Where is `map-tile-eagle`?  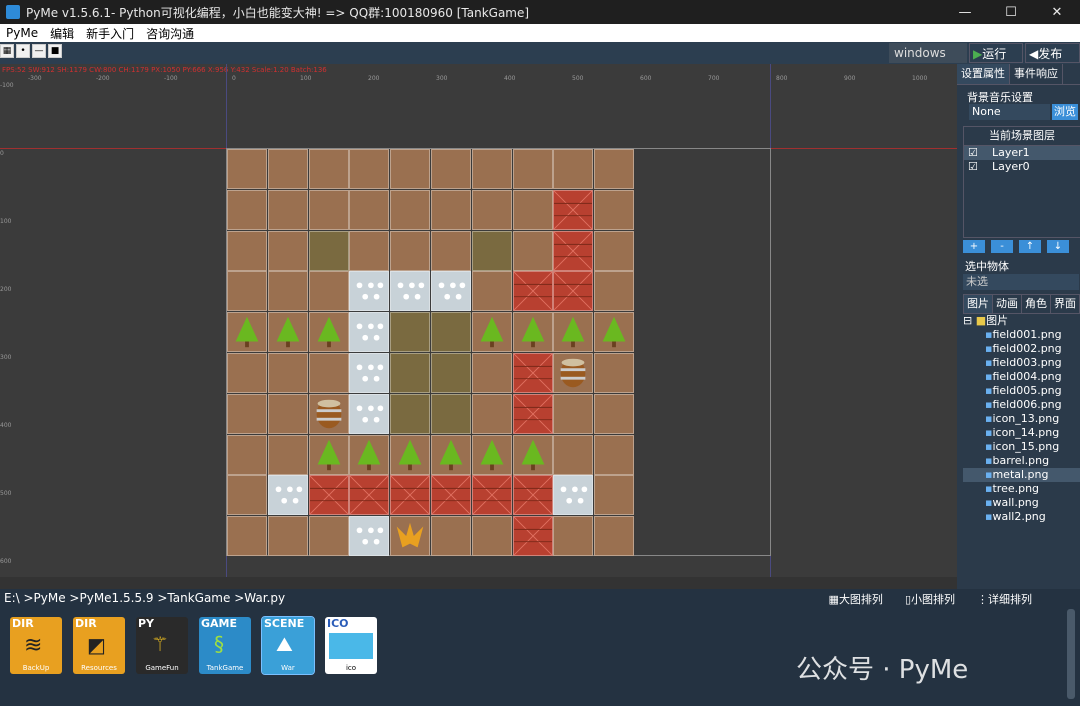
map-tile-eagle is located at coordinates (410, 536).